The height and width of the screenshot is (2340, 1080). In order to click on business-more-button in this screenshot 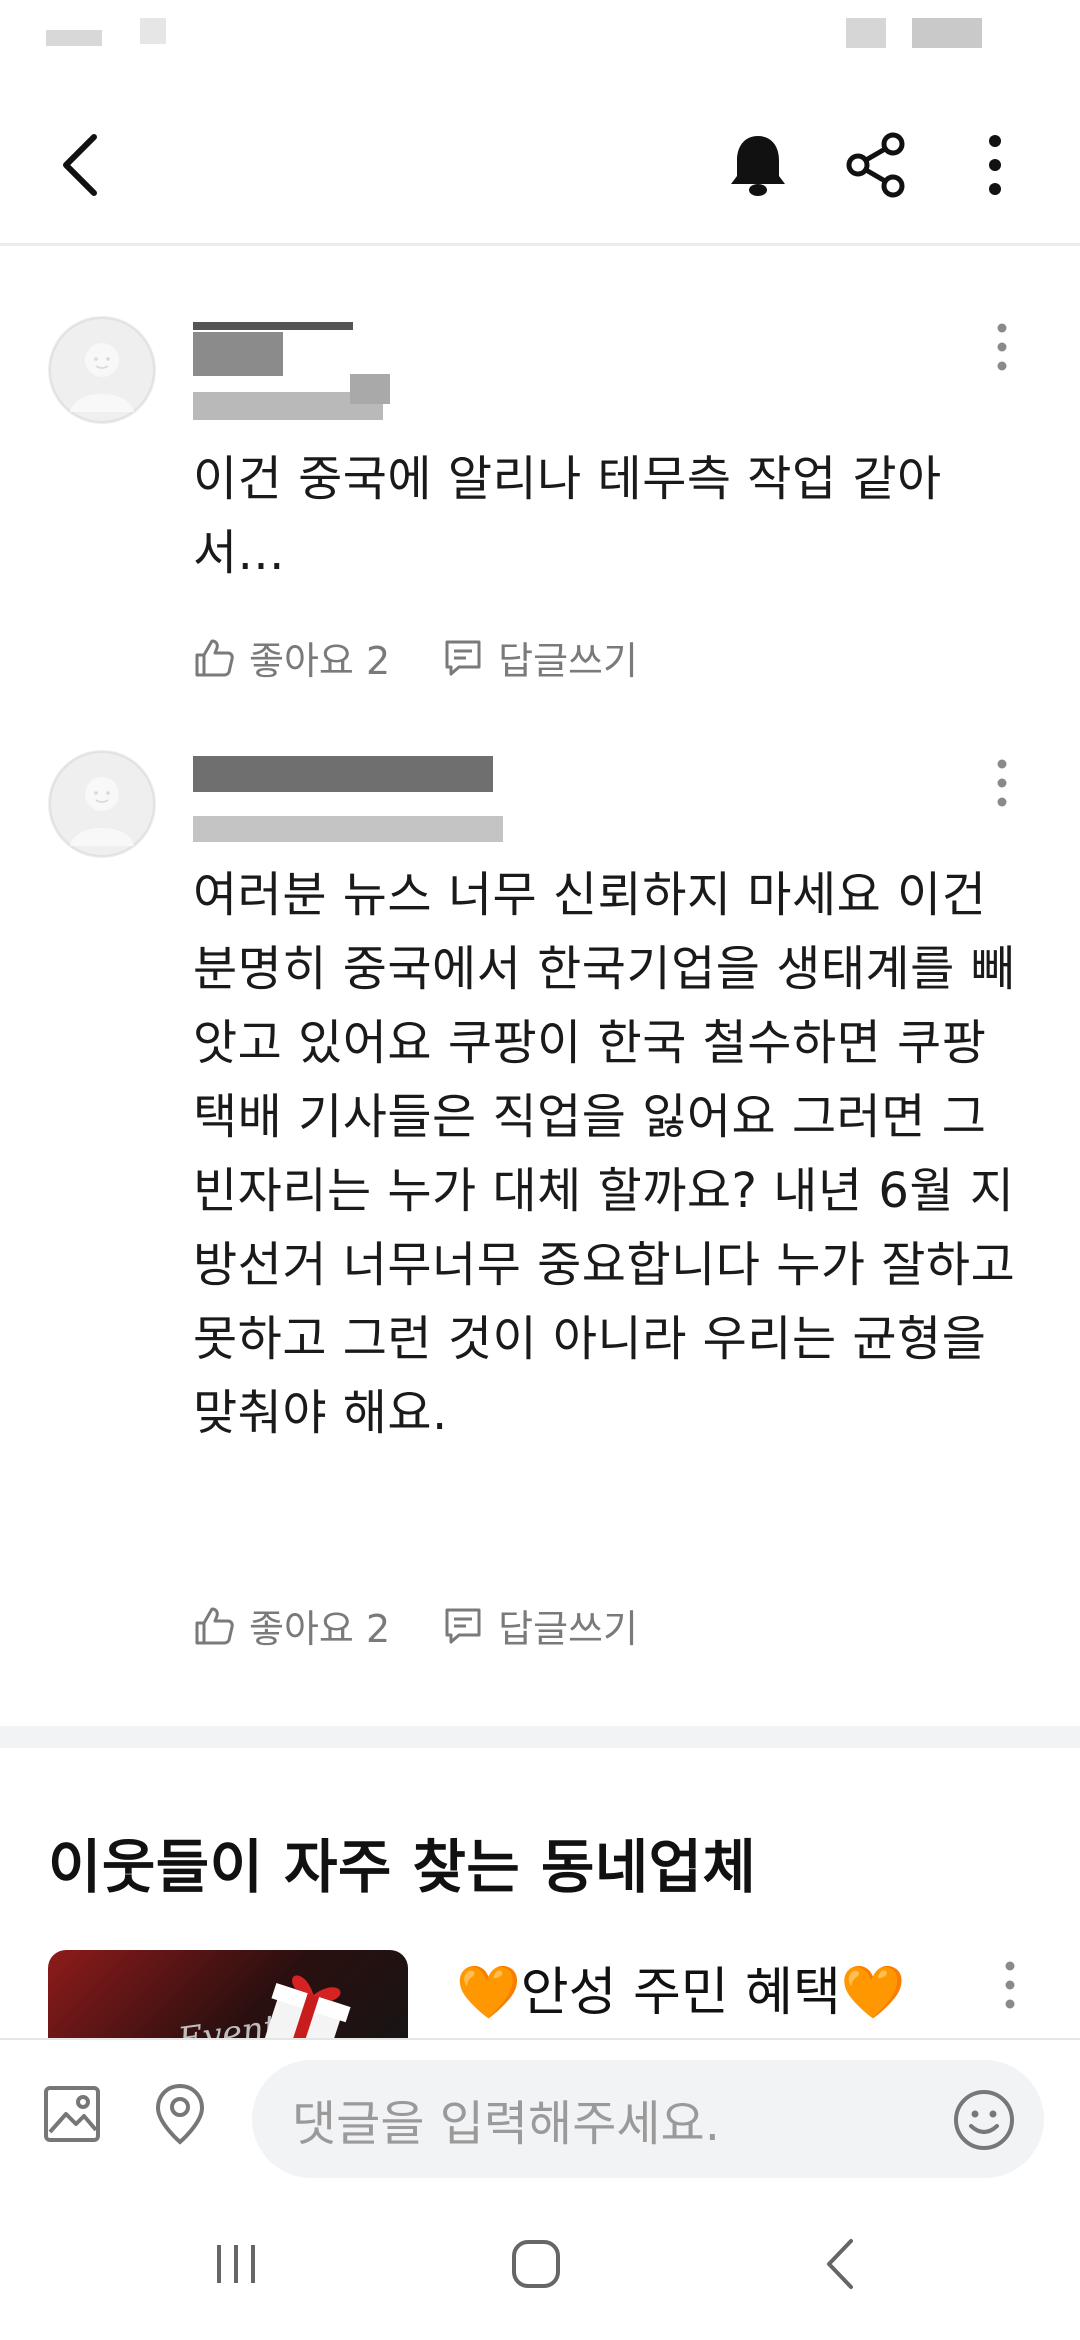, I will do `click(1010, 1985)`.